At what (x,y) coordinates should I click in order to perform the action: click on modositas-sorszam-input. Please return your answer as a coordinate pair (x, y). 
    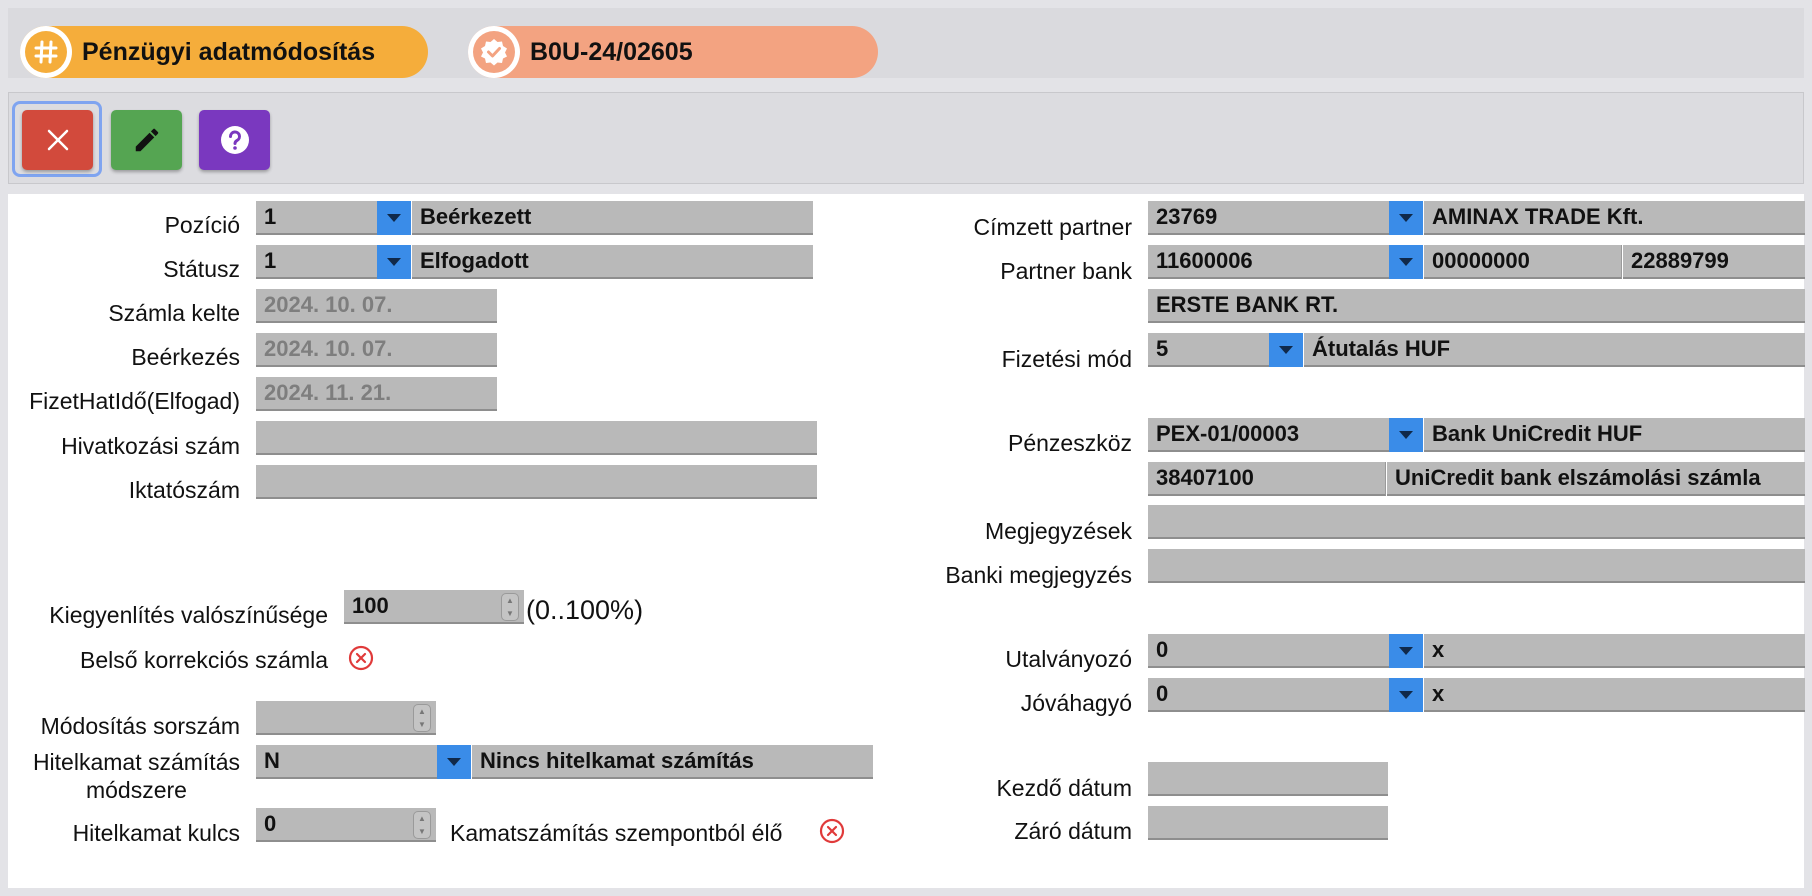
    Looking at the image, I should click on (346, 718).